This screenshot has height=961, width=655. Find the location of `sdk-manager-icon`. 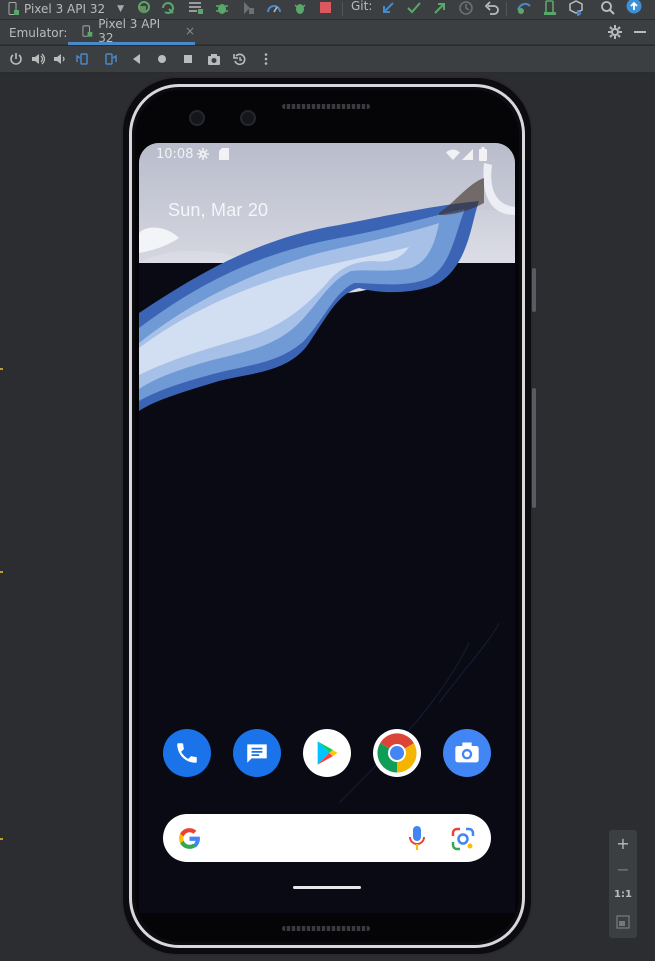

sdk-manager-icon is located at coordinates (576, 8).